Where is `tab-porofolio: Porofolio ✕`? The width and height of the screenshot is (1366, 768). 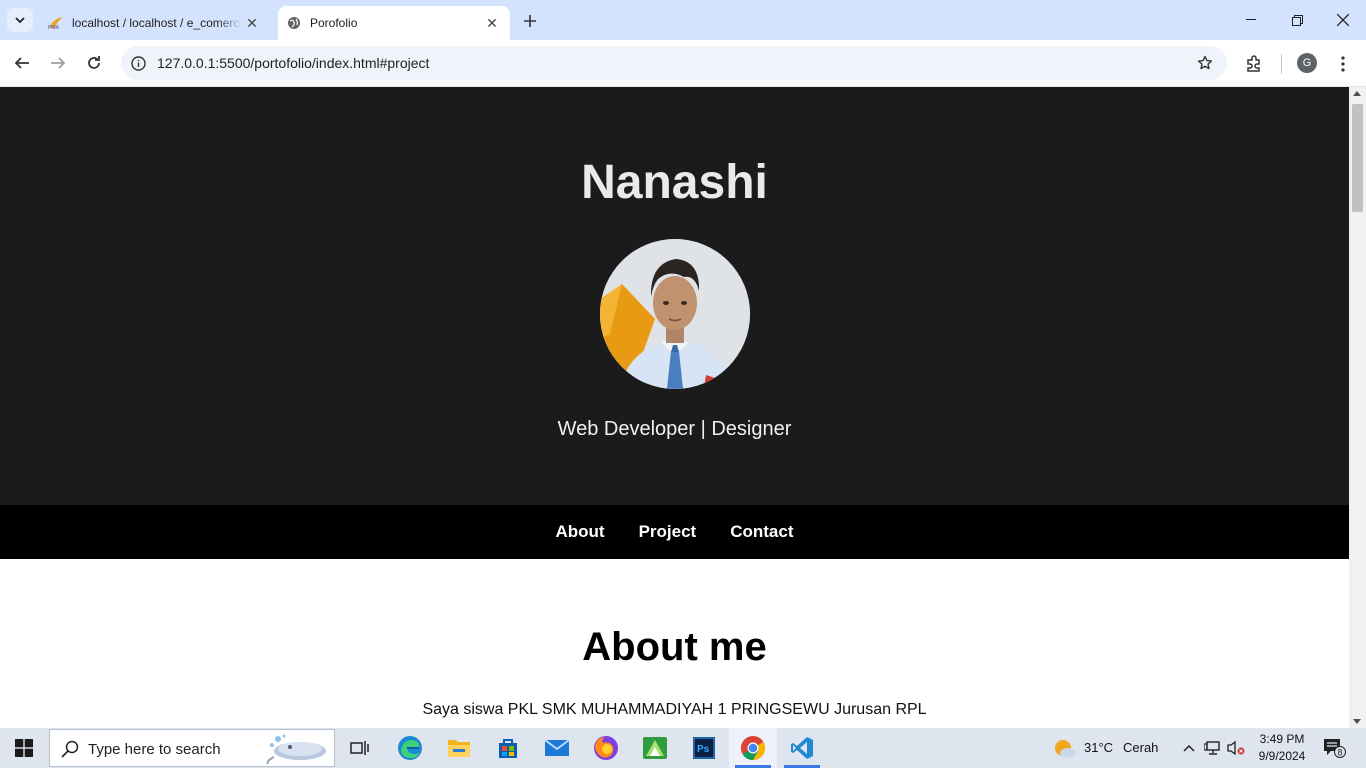 tab-porofolio: Porofolio ✕ is located at coordinates (394, 23).